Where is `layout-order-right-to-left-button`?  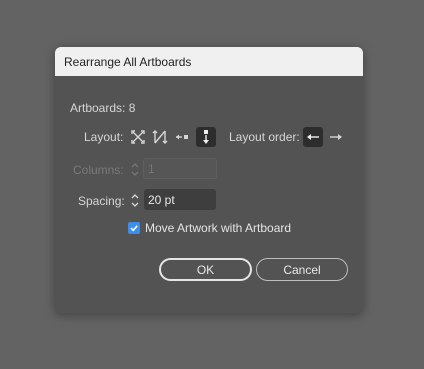 layout-order-right-to-left-button is located at coordinates (336, 137).